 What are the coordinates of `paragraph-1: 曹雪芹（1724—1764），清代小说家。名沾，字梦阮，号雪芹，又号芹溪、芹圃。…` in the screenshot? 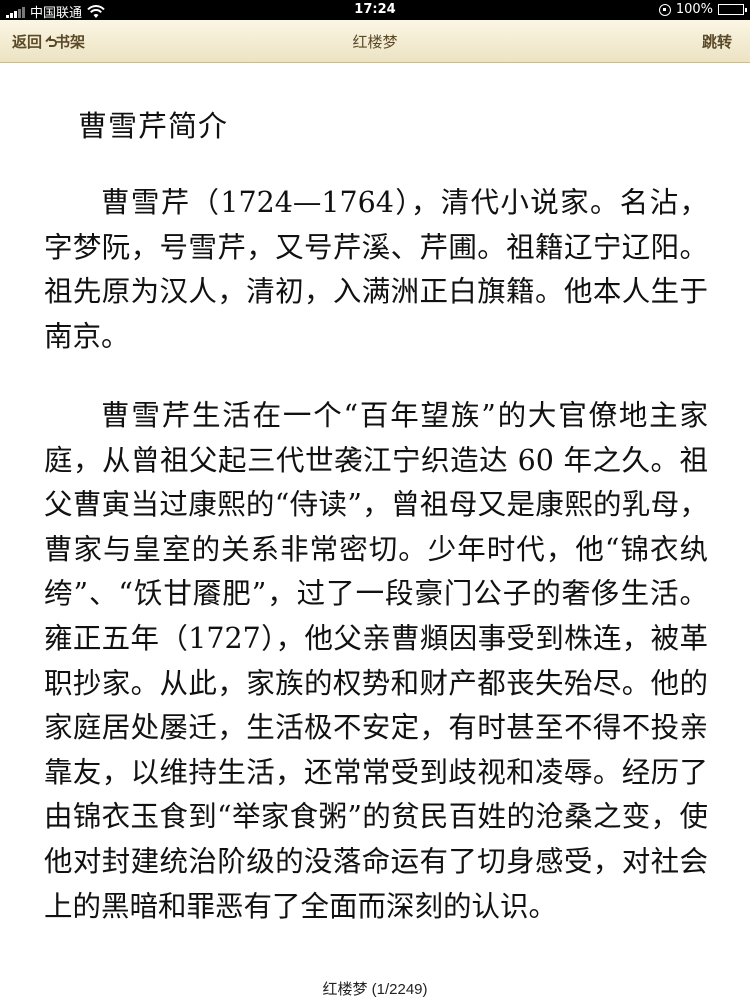 It's located at (376, 269).